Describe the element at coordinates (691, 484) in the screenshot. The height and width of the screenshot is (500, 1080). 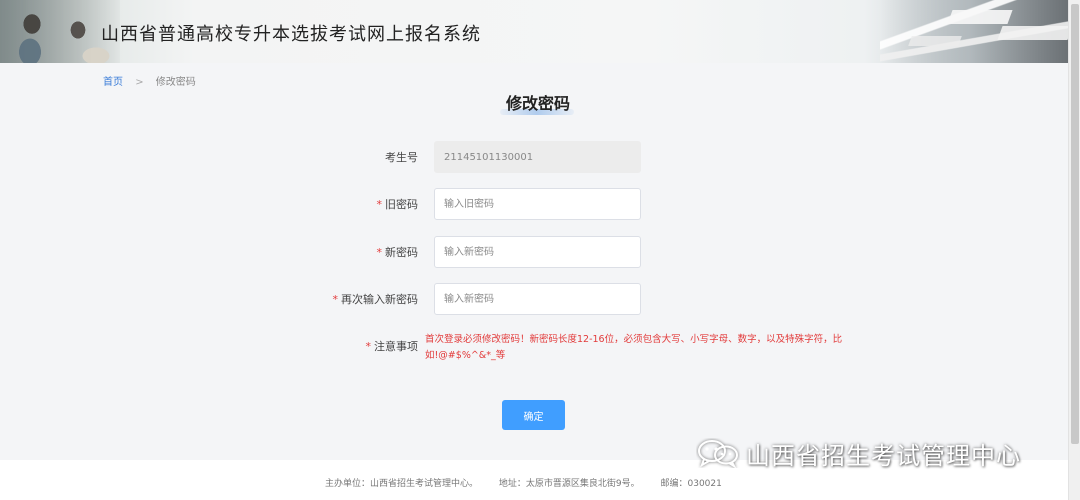
I see `footer-postcode: 邮编：030021` at that location.